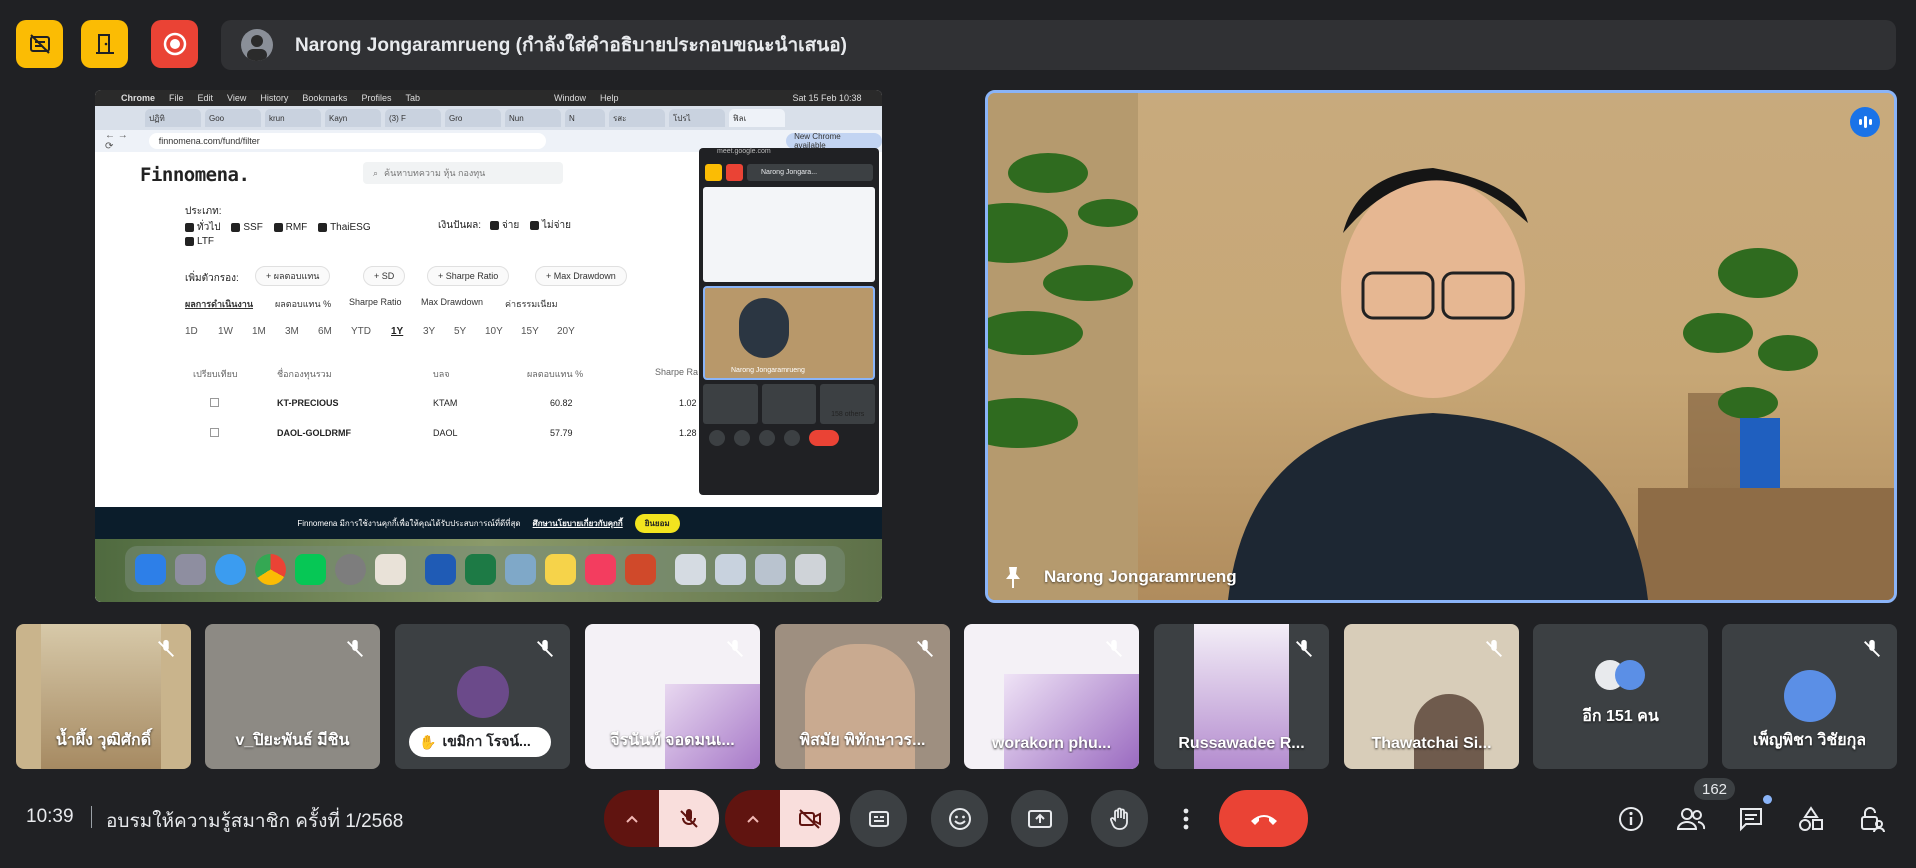  Describe the element at coordinates (215, 374) in the screenshot. I see `column-header: เปรียบเทียบ` at that location.